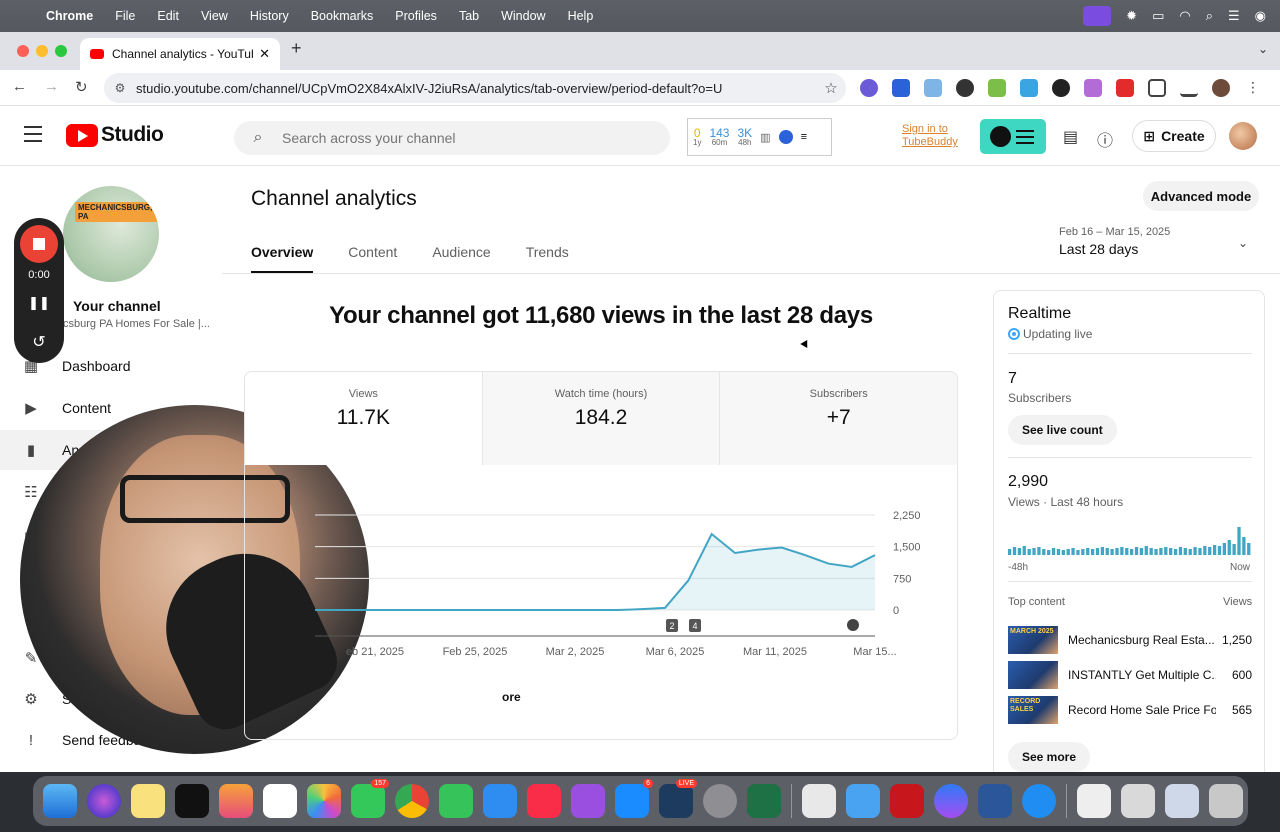  Describe the element at coordinates (1114, 241) in the screenshot. I see `period-selector: Feb 16 – Mar 15, 2025 Last 28 days` at that location.